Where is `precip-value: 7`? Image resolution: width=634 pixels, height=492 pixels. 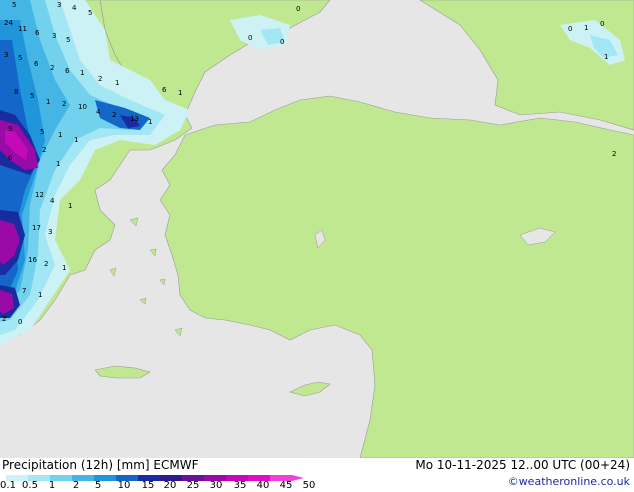 precip-value: 7 is located at coordinates (24, 291).